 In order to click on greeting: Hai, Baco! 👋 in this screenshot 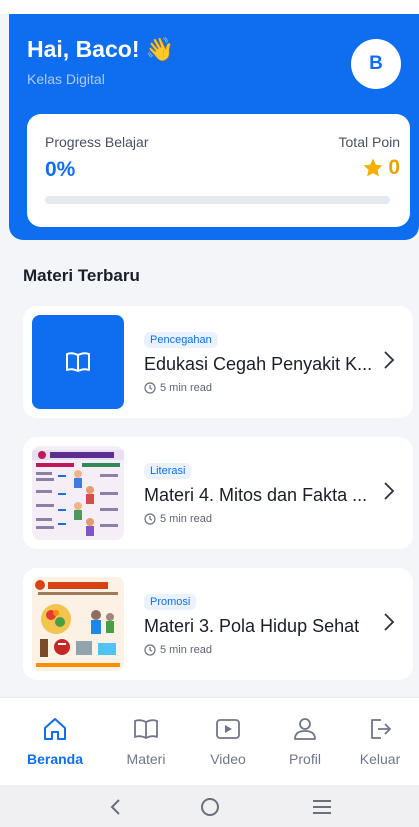, I will do `click(101, 49)`.